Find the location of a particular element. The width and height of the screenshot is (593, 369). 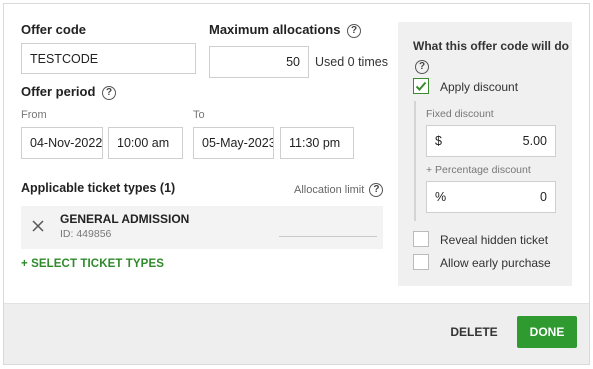

percentage-discount-value: 0 is located at coordinates (543, 197).